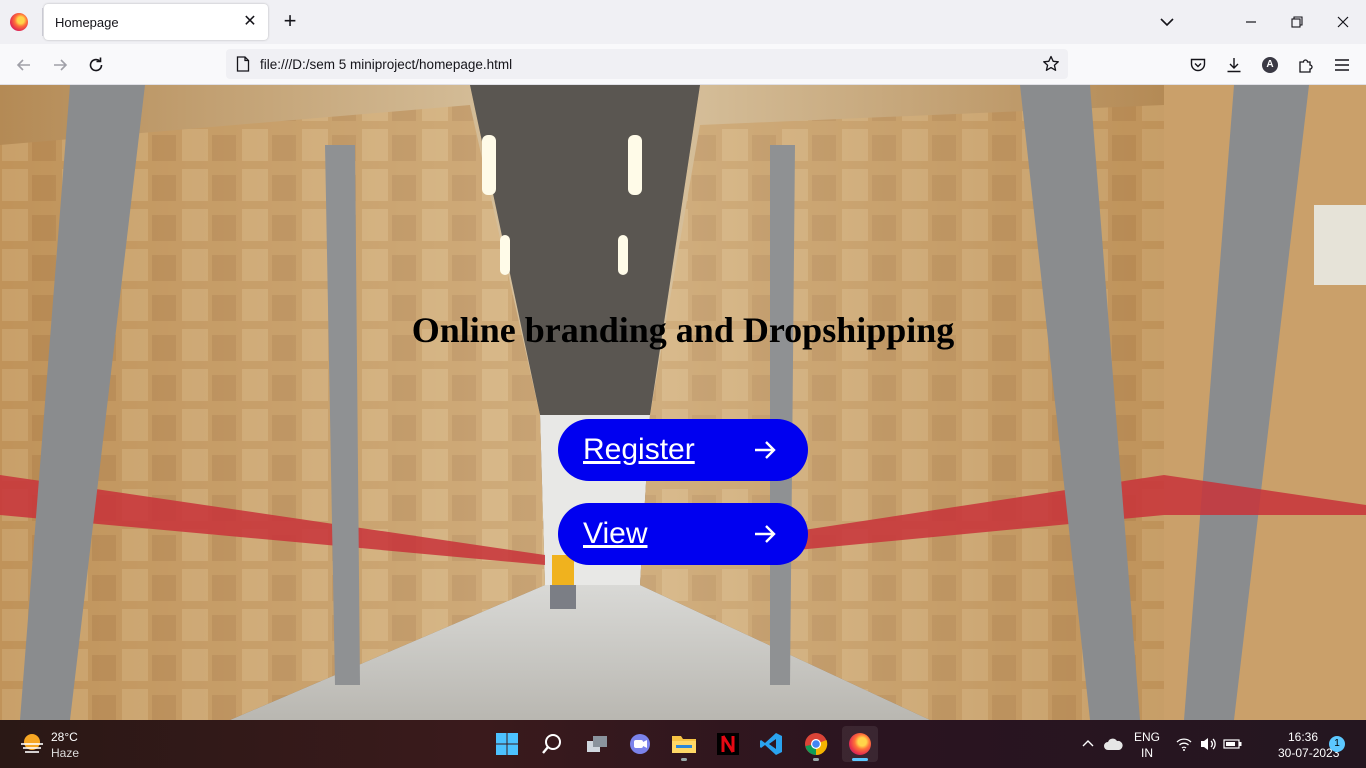 This screenshot has width=1366, height=768. Describe the element at coordinates (860, 759) in the screenshot. I see `active-app-indicator` at that location.